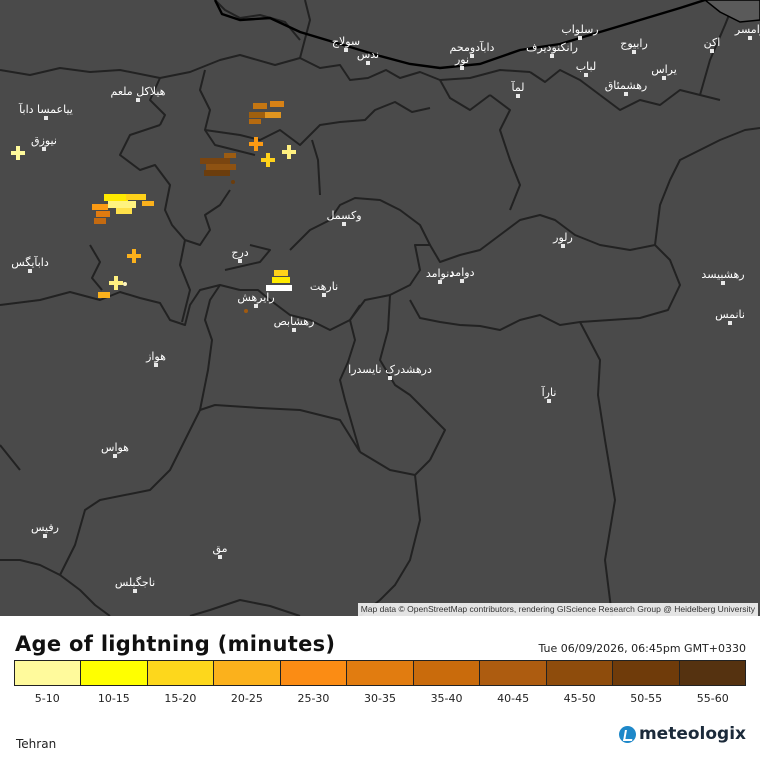 This screenshot has height=760, width=760. I want to click on city-label: رامسر, so click(747, 29).